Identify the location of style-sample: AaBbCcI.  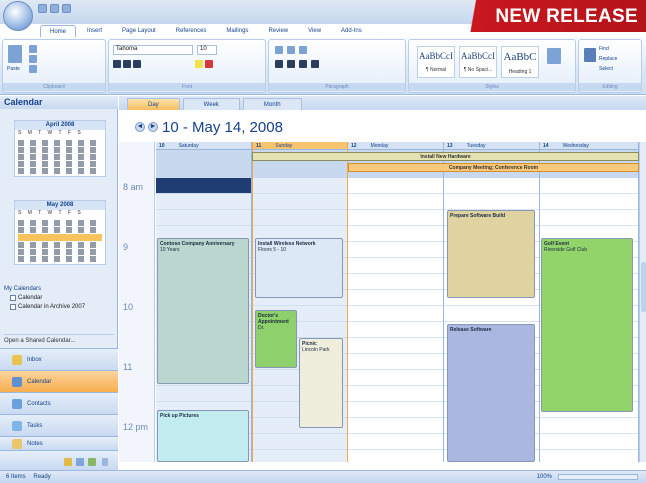
(436, 56).